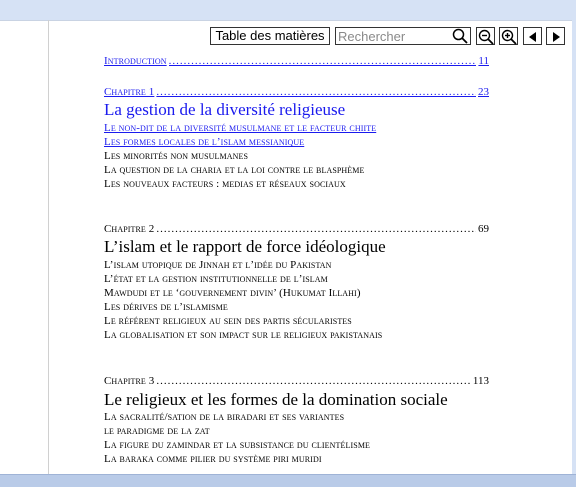 The height and width of the screenshot is (487, 576). What do you see at coordinates (393, 36) in the screenshot?
I see `search-input` at bounding box center [393, 36].